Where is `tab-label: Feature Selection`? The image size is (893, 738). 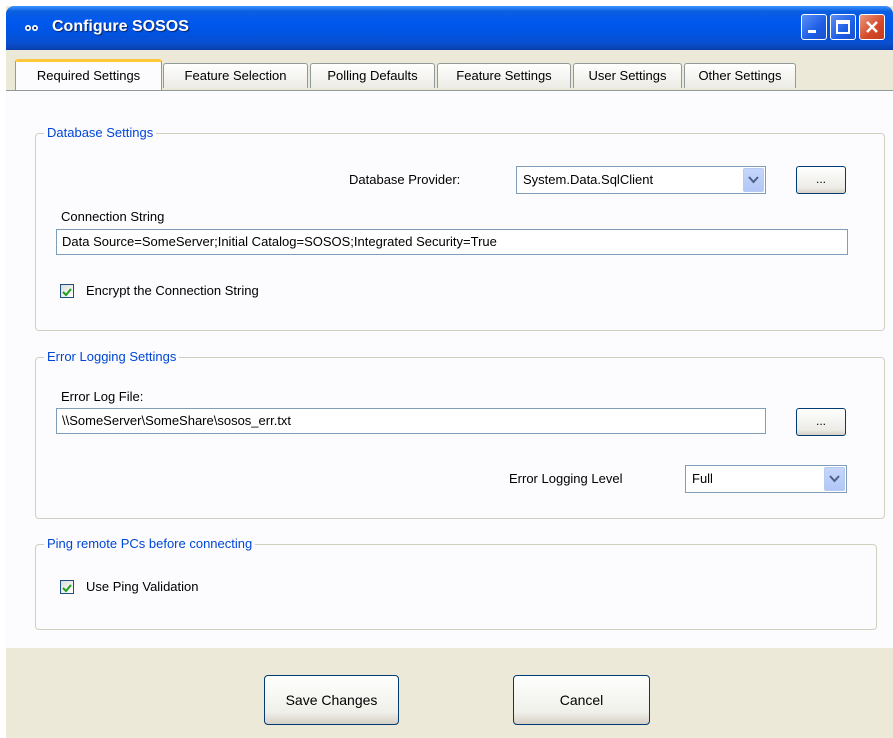 tab-label: Feature Selection is located at coordinates (235, 75).